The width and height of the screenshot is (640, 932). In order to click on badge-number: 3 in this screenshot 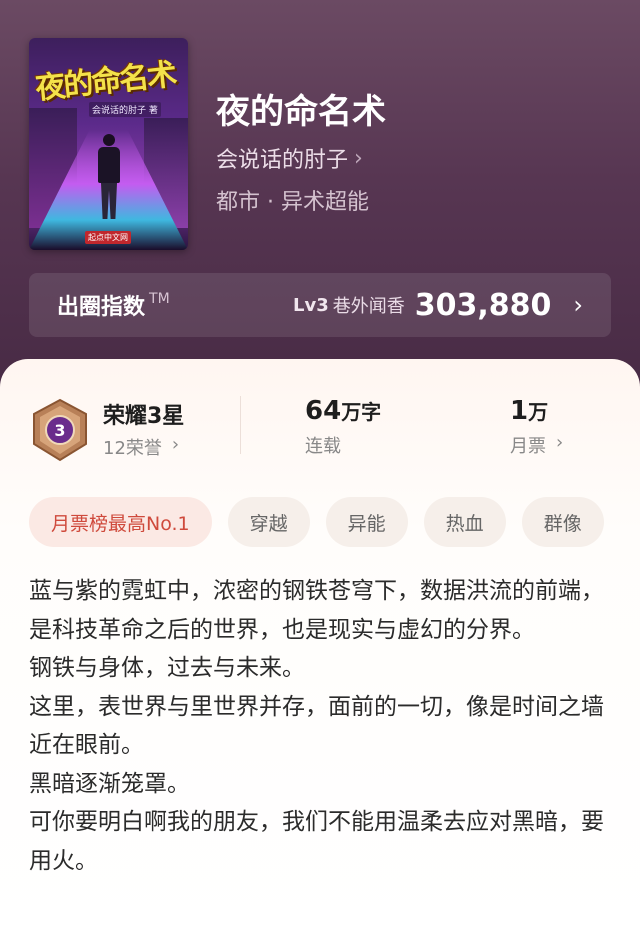, I will do `click(59, 430)`.